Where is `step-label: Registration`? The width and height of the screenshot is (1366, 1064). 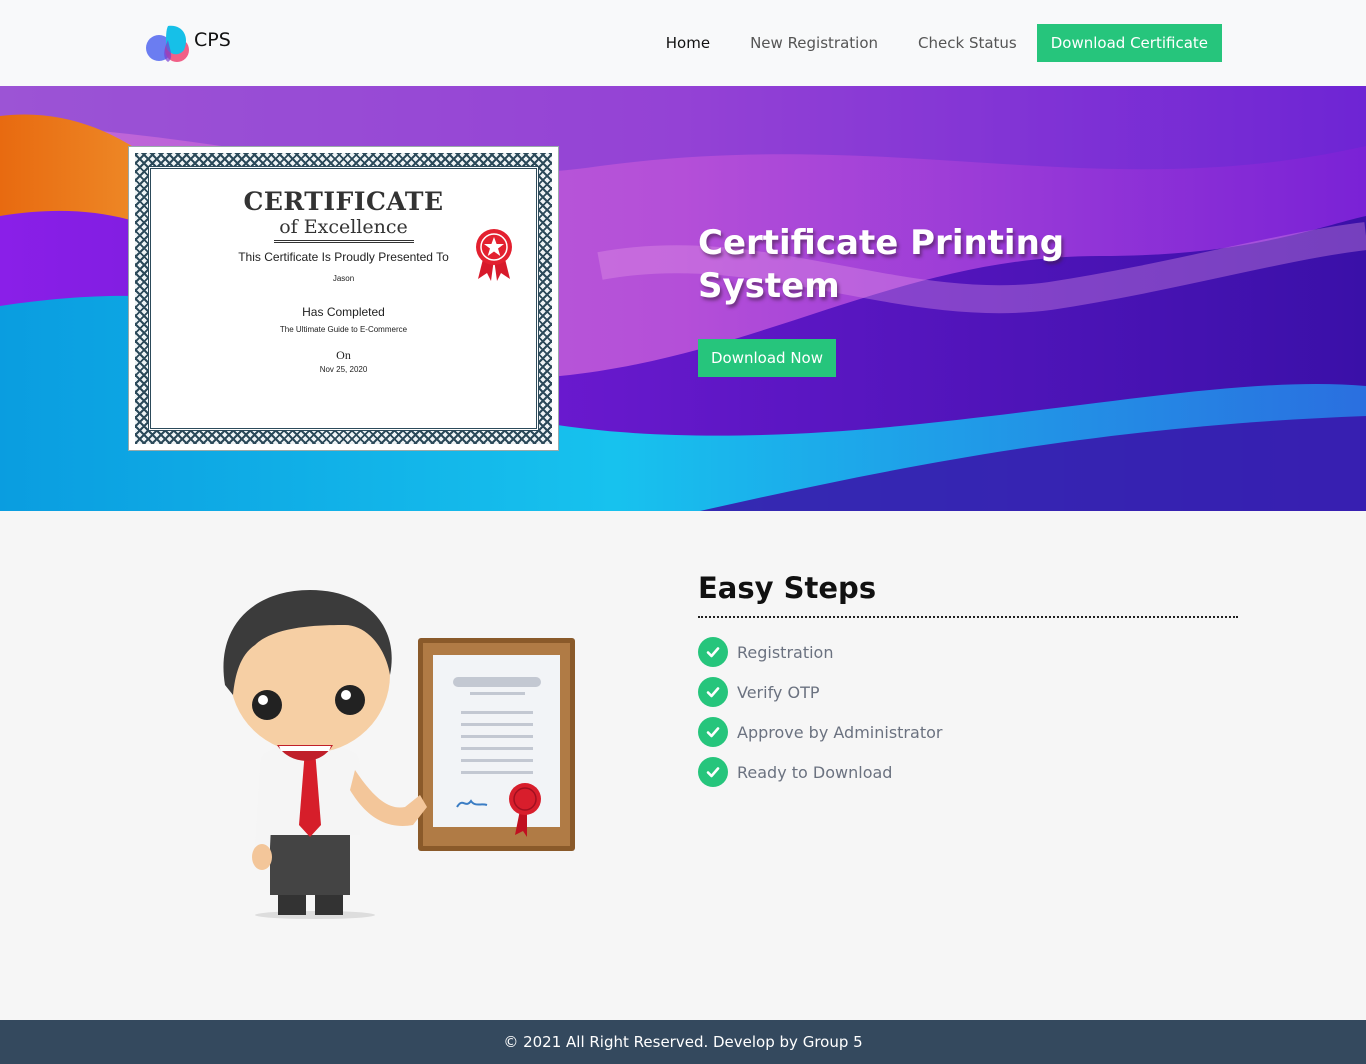 step-label: Registration is located at coordinates (785, 652).